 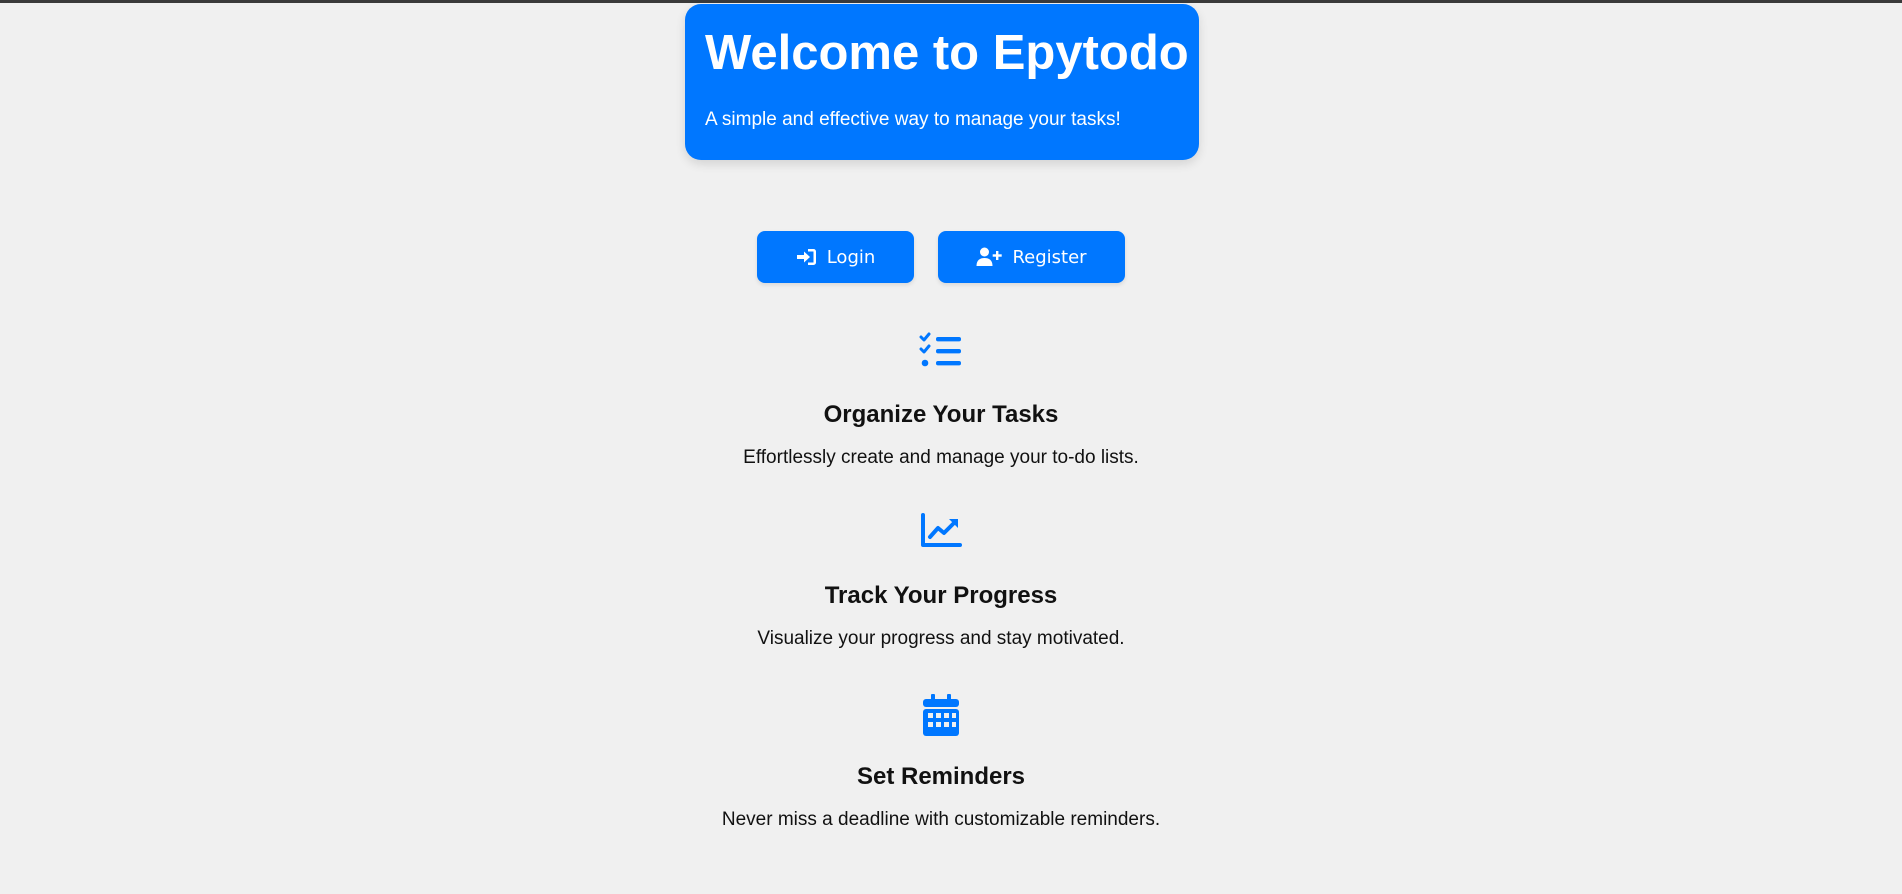 What do you see at coordinates (941, 354) in the screenshot?
I see `tasks-list-icon` at bounding box center [941, 354].